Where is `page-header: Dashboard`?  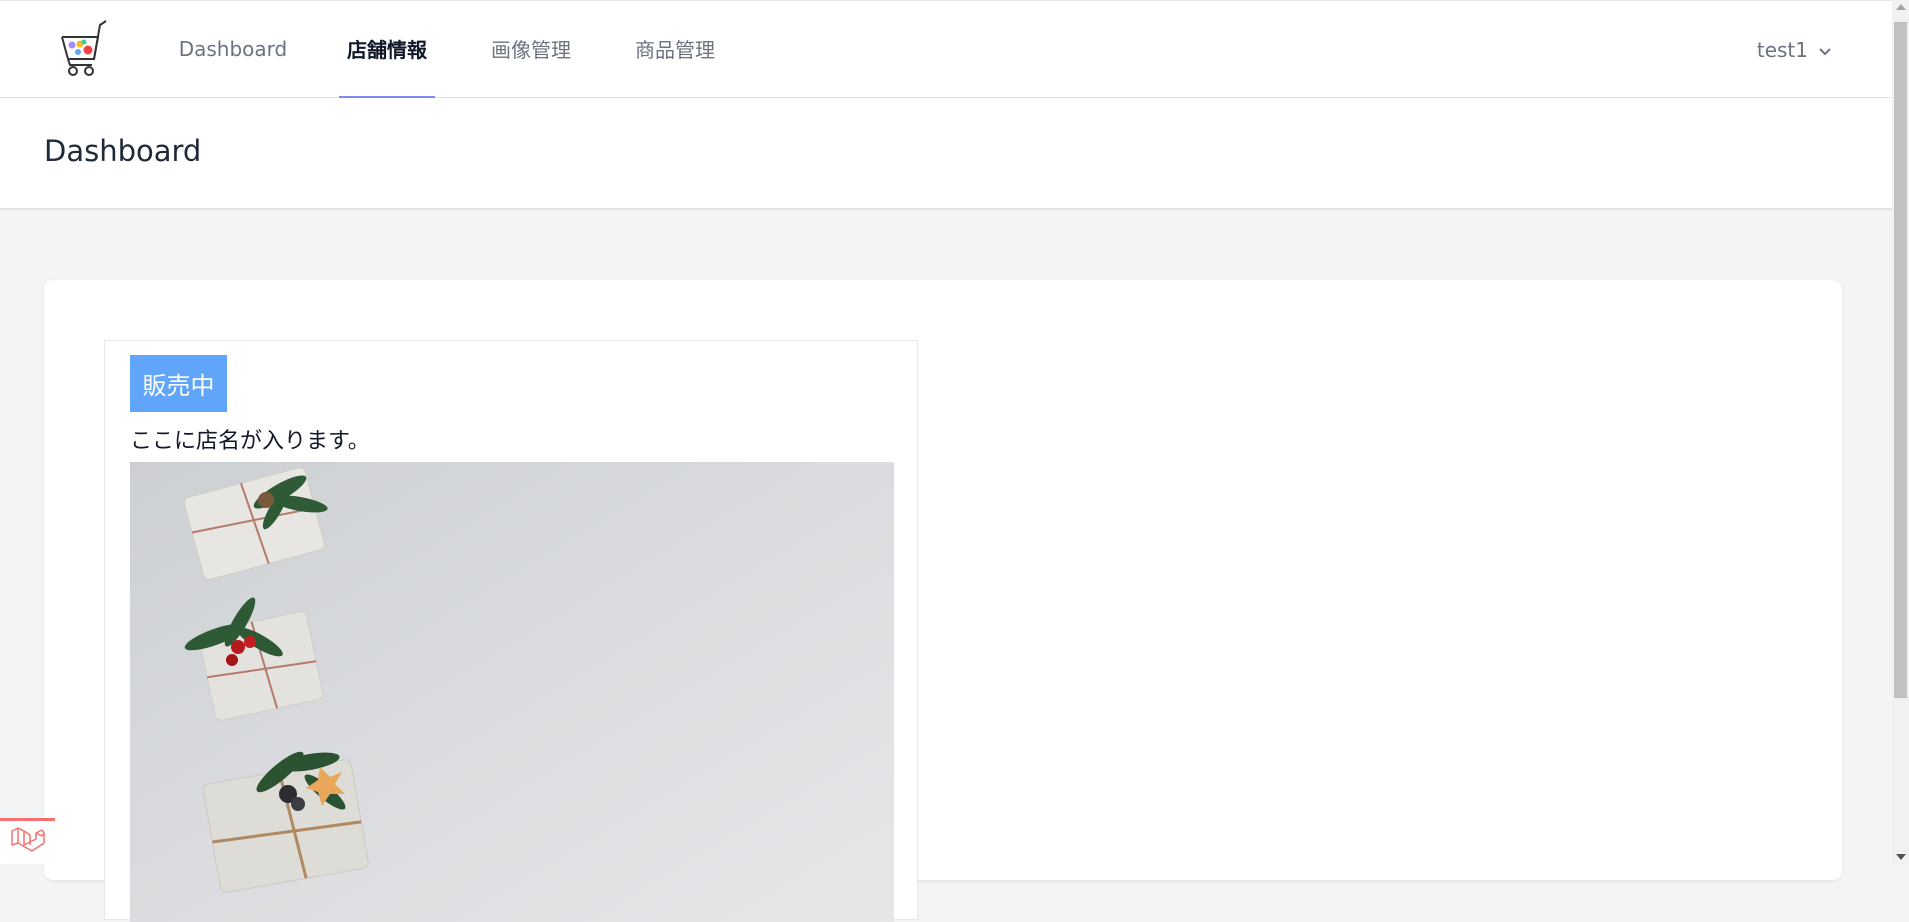
page-header: Dashboard is located at coordinates (946, 153).